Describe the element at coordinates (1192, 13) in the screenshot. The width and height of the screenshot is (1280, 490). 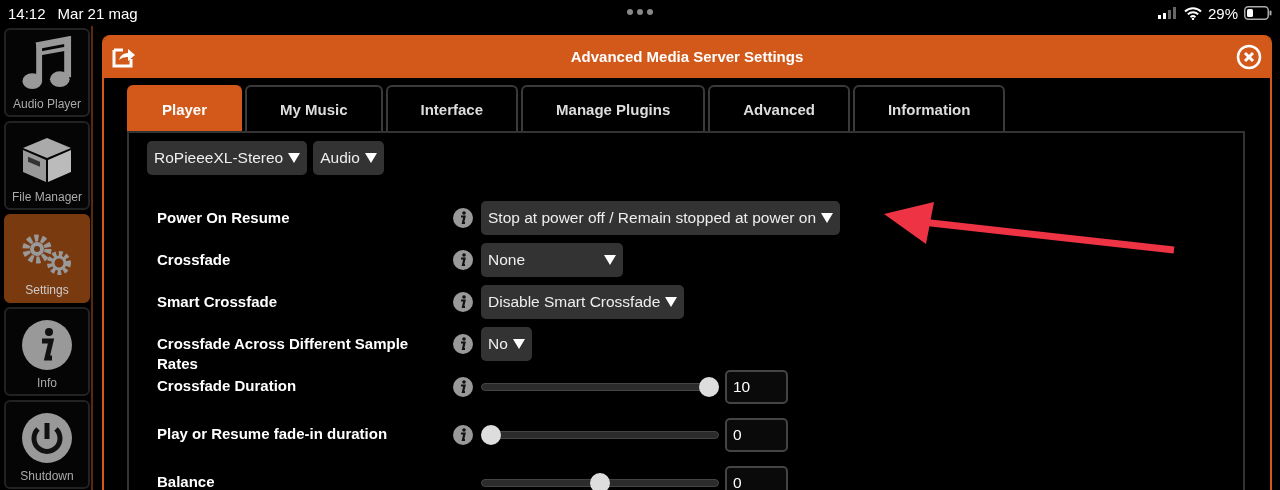
I see `wifi-icon` at that location.